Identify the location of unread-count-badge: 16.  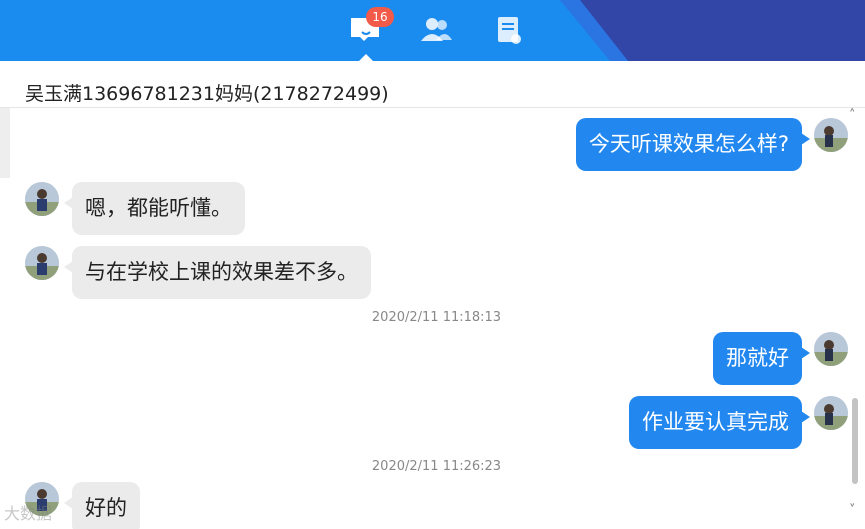
(380, 17).